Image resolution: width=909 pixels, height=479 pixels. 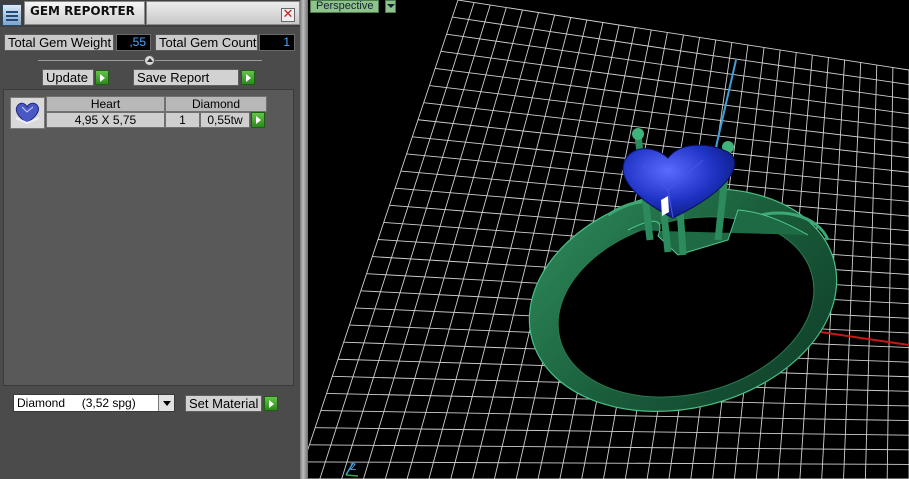 I want to click on gizmo-label: Z, so click(x=353, y=468).